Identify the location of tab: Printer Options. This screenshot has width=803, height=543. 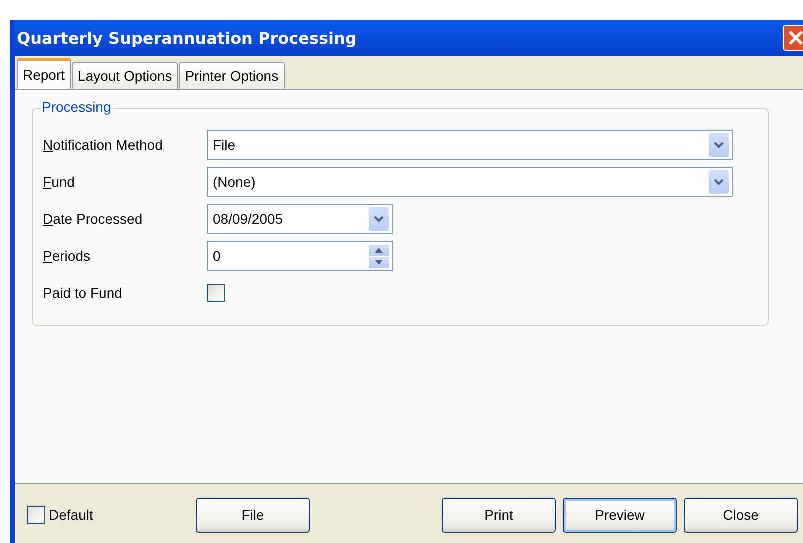
(232, 75).